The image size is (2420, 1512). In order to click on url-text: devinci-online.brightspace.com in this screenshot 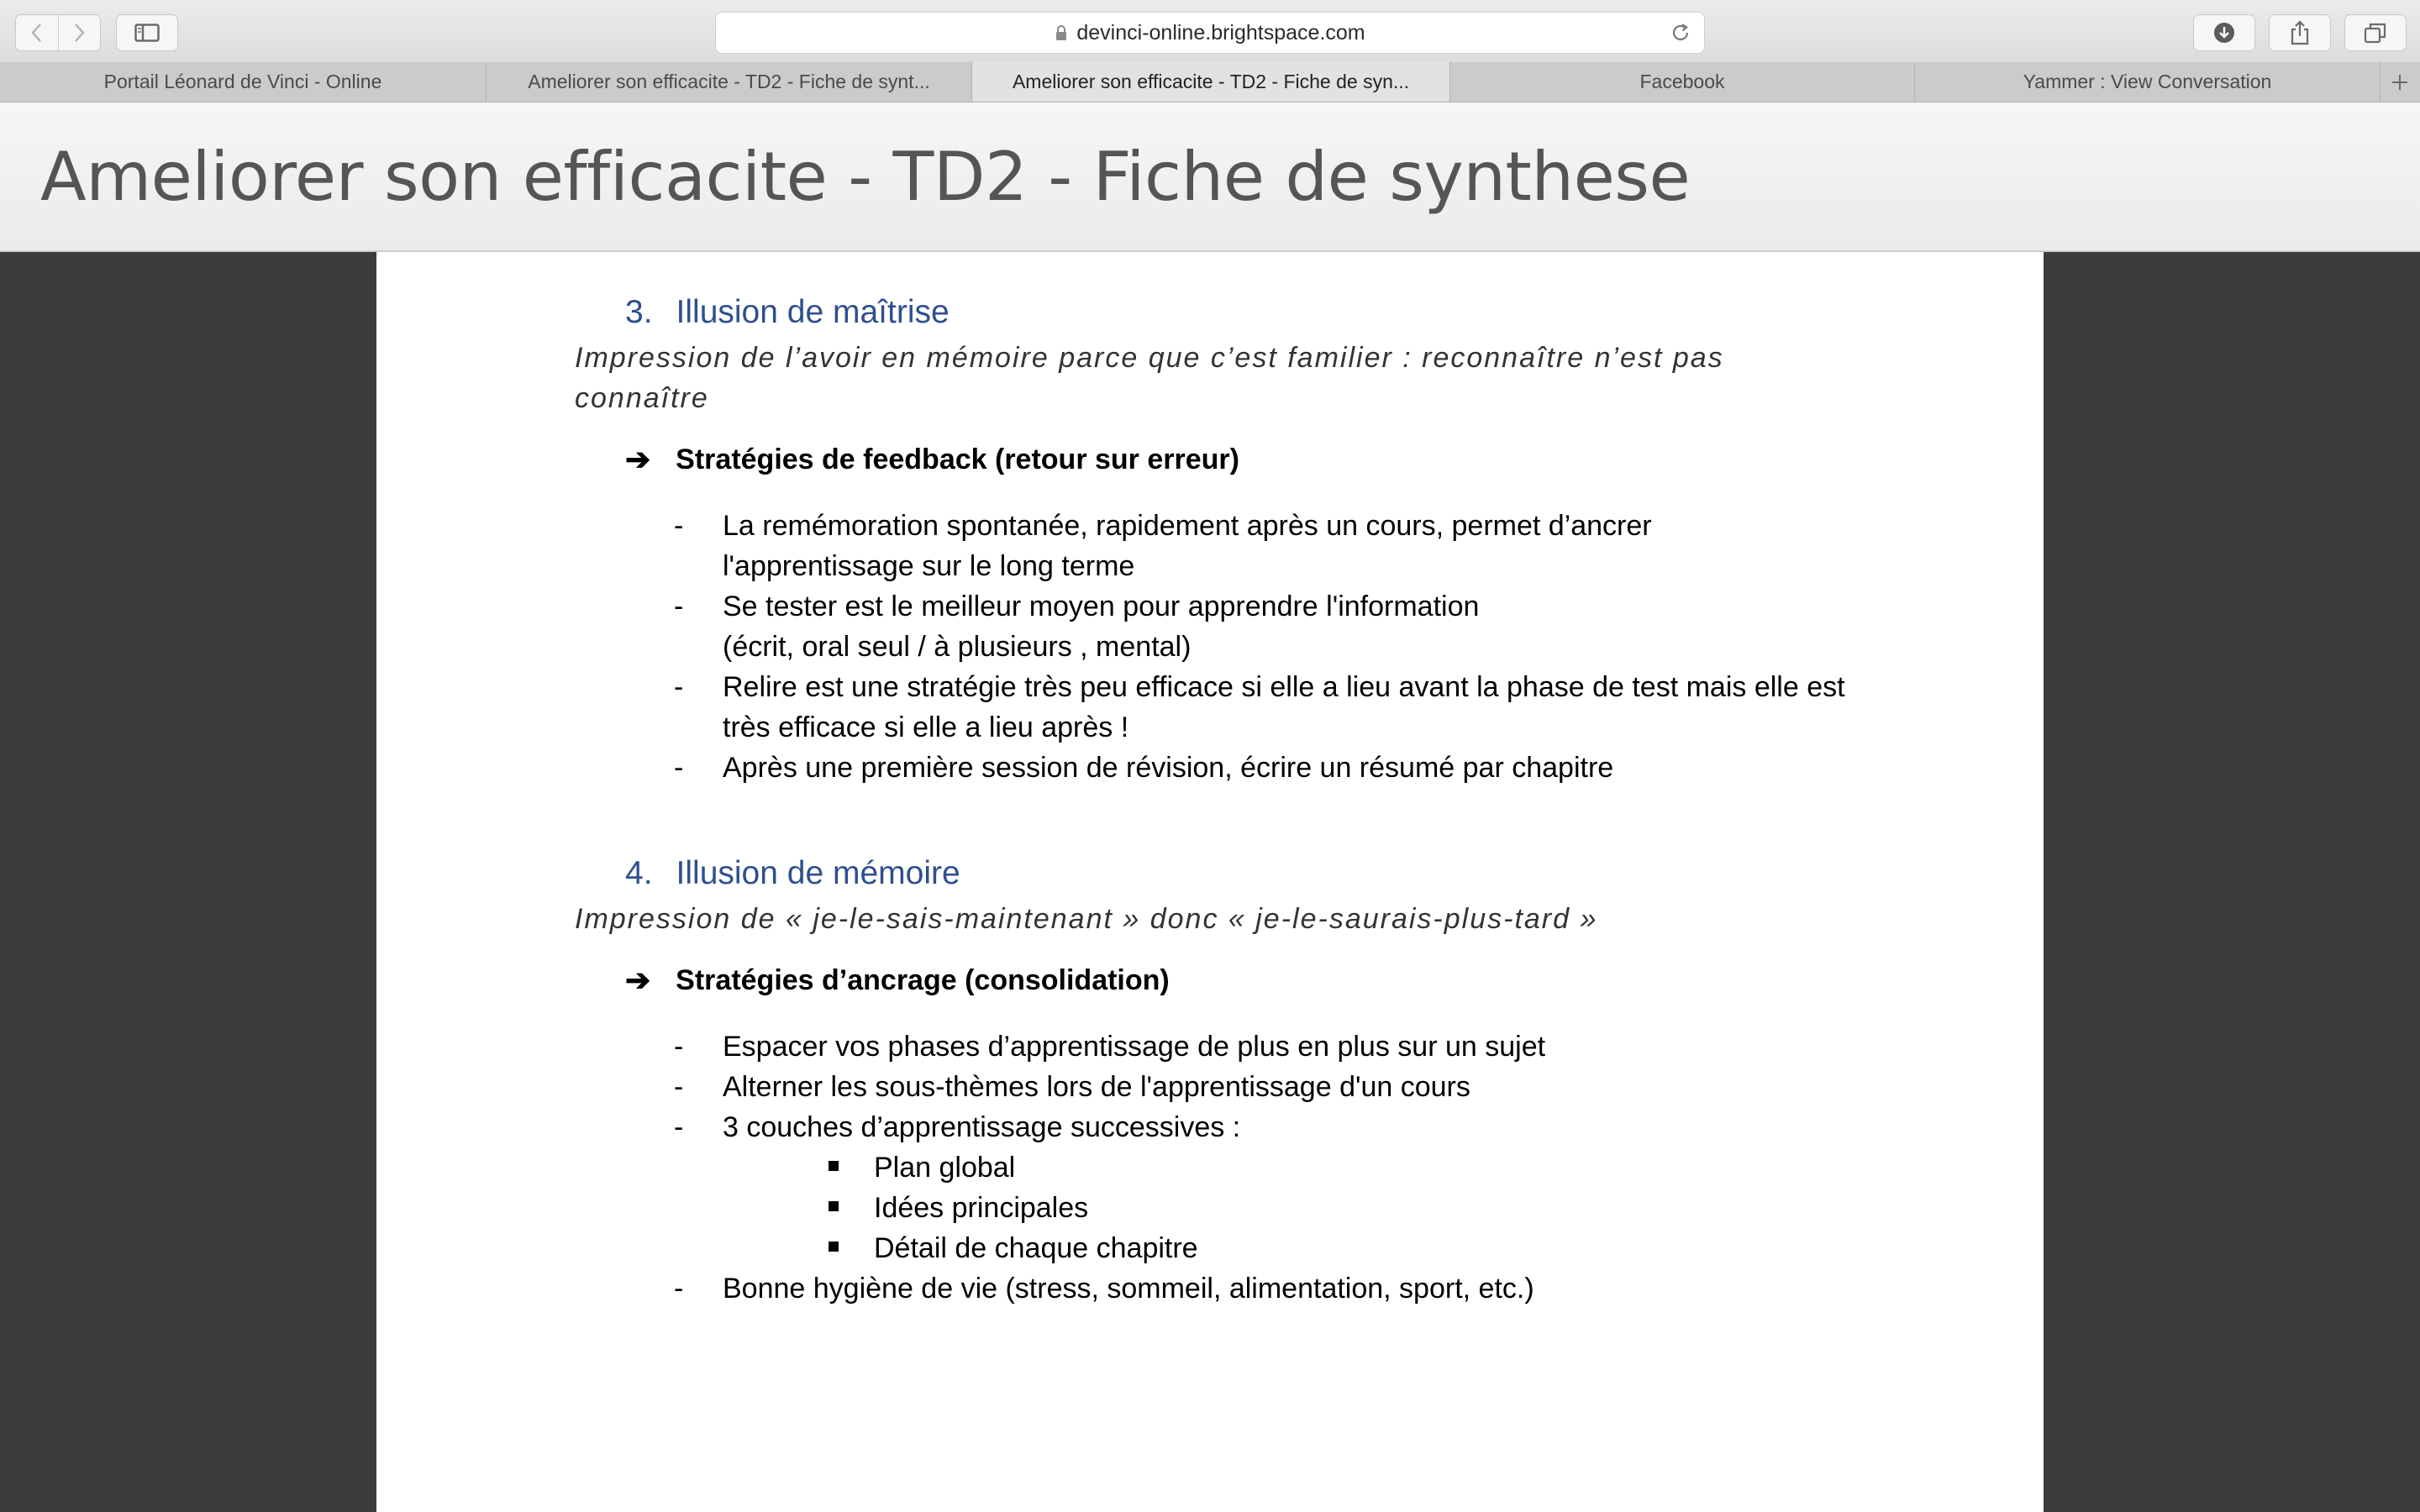, I will do `click(1221, 32)`.